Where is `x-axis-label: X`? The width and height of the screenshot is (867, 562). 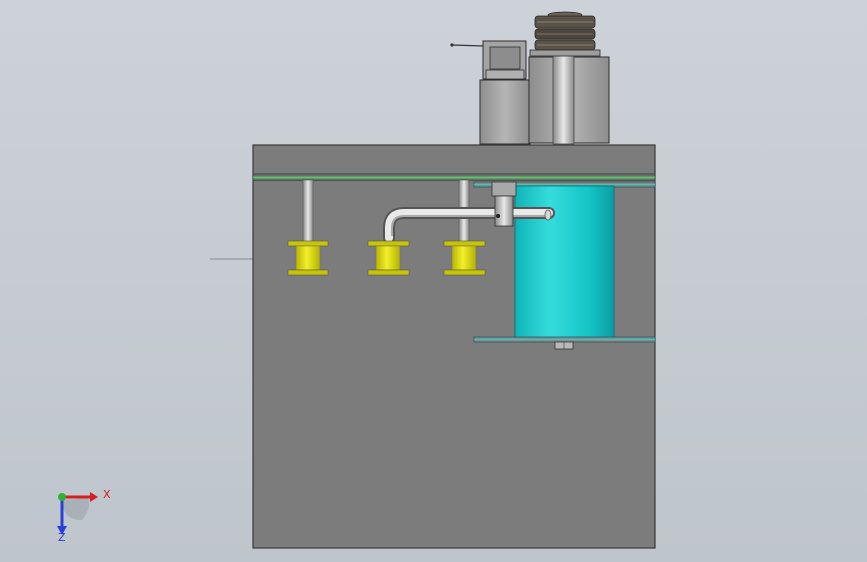 x-axis-label: X is located at coordinates (107, 494).